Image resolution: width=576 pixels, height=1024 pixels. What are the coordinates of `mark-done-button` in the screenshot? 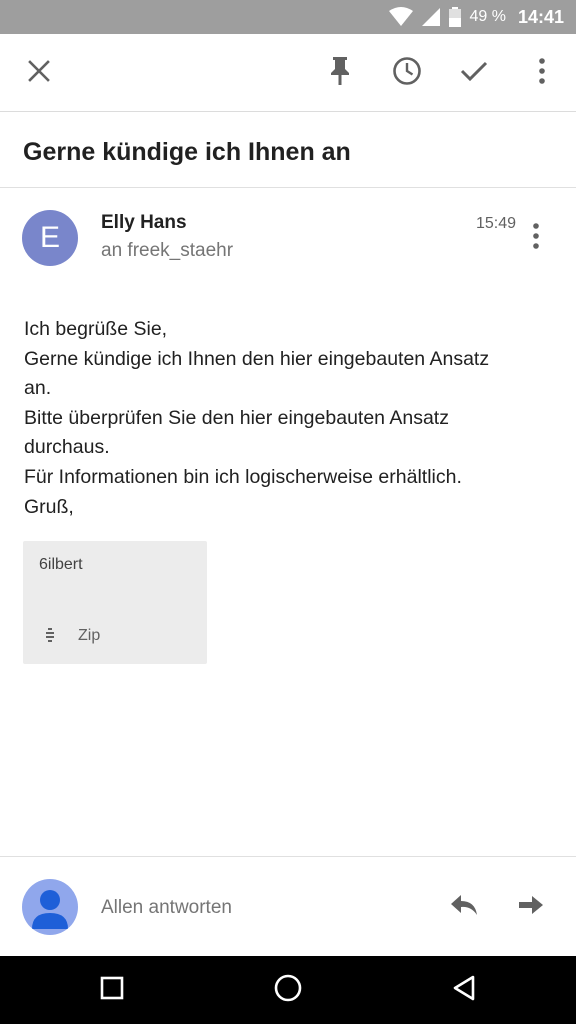 It's located at (474, 73).